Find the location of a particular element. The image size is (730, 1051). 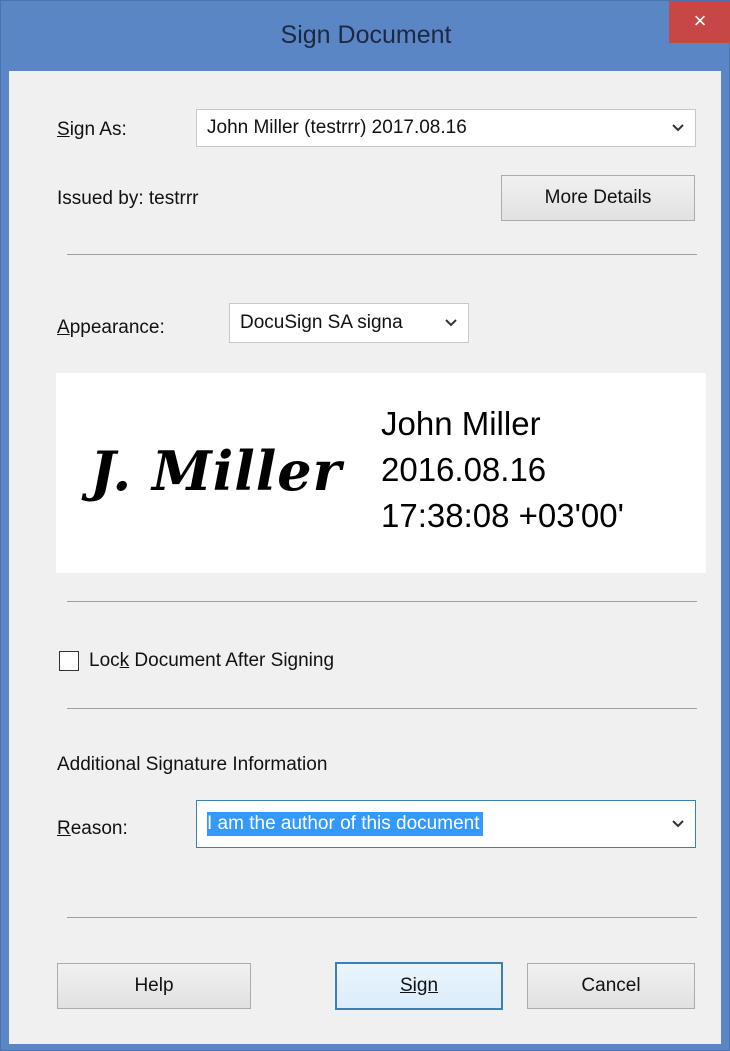

close-icon: × is located at coordinates (700, 20).